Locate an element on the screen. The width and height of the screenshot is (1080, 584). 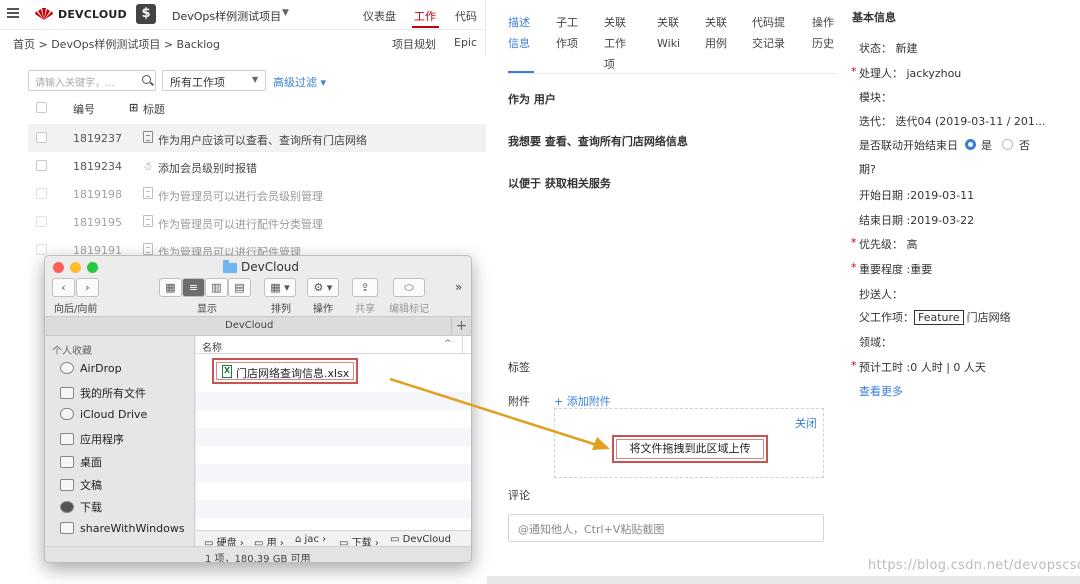
link-project-planning: 项目规划 is located at coordinates (414, 44).